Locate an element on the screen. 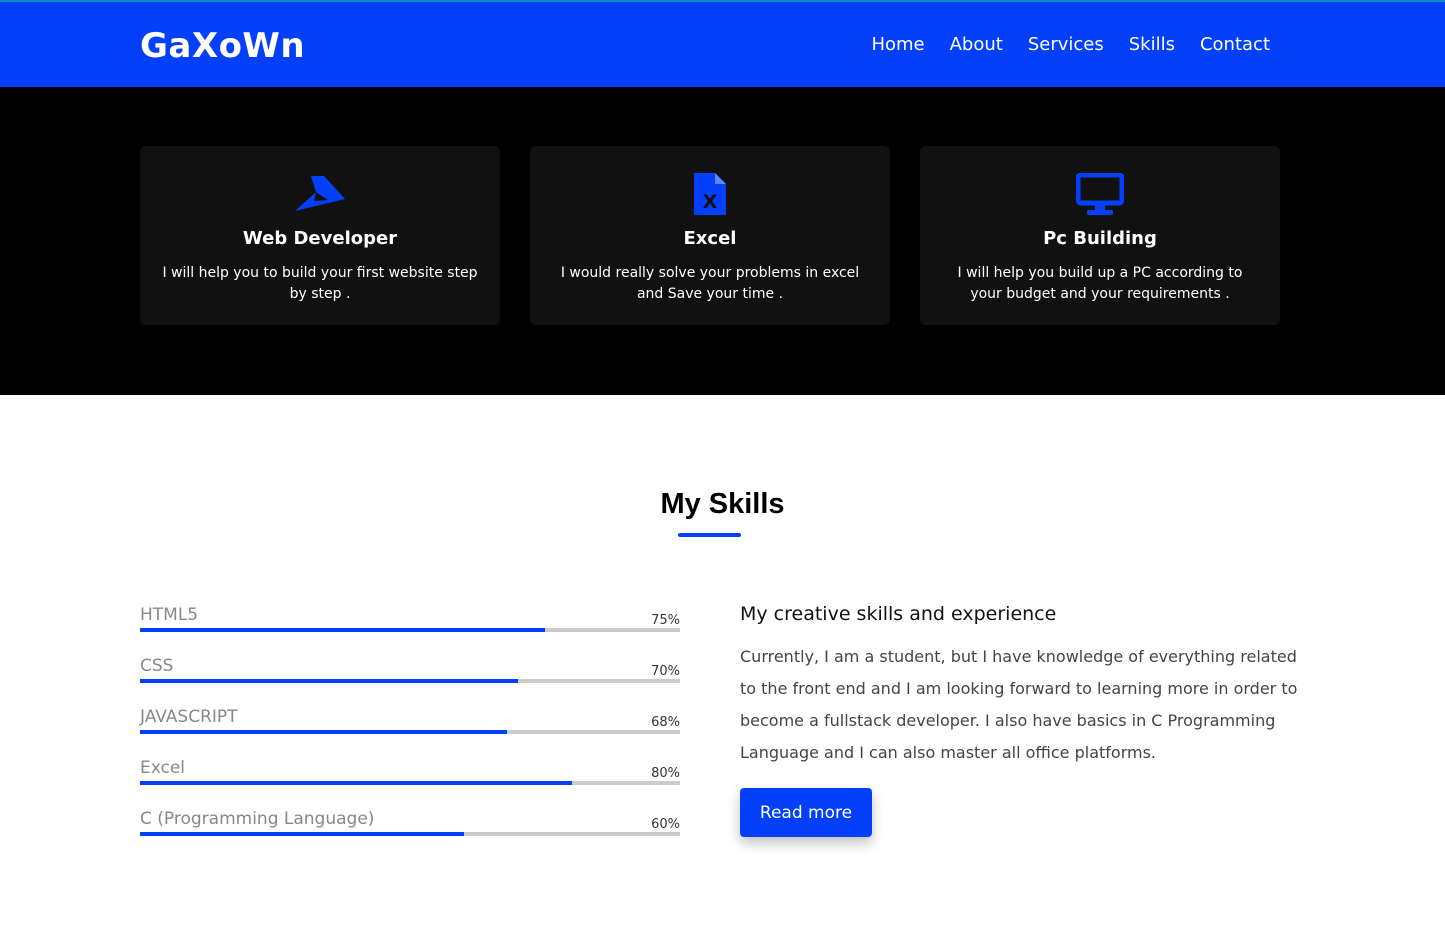 Image resolution: width=1445 pixels, height=941 pixels. skill-name: C (Programming Language) is located at coordinates (257, 819).